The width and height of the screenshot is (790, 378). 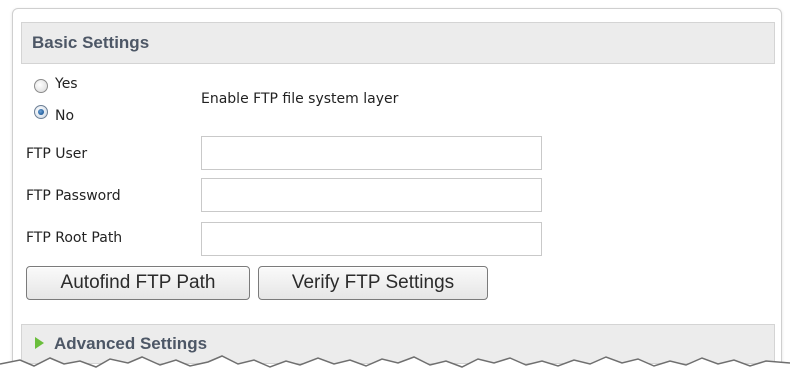 What do you see at coordinates (41, 86) in the screenshot?
I see `enable-ftp-yes-radio` at bounding box center [41, 86].